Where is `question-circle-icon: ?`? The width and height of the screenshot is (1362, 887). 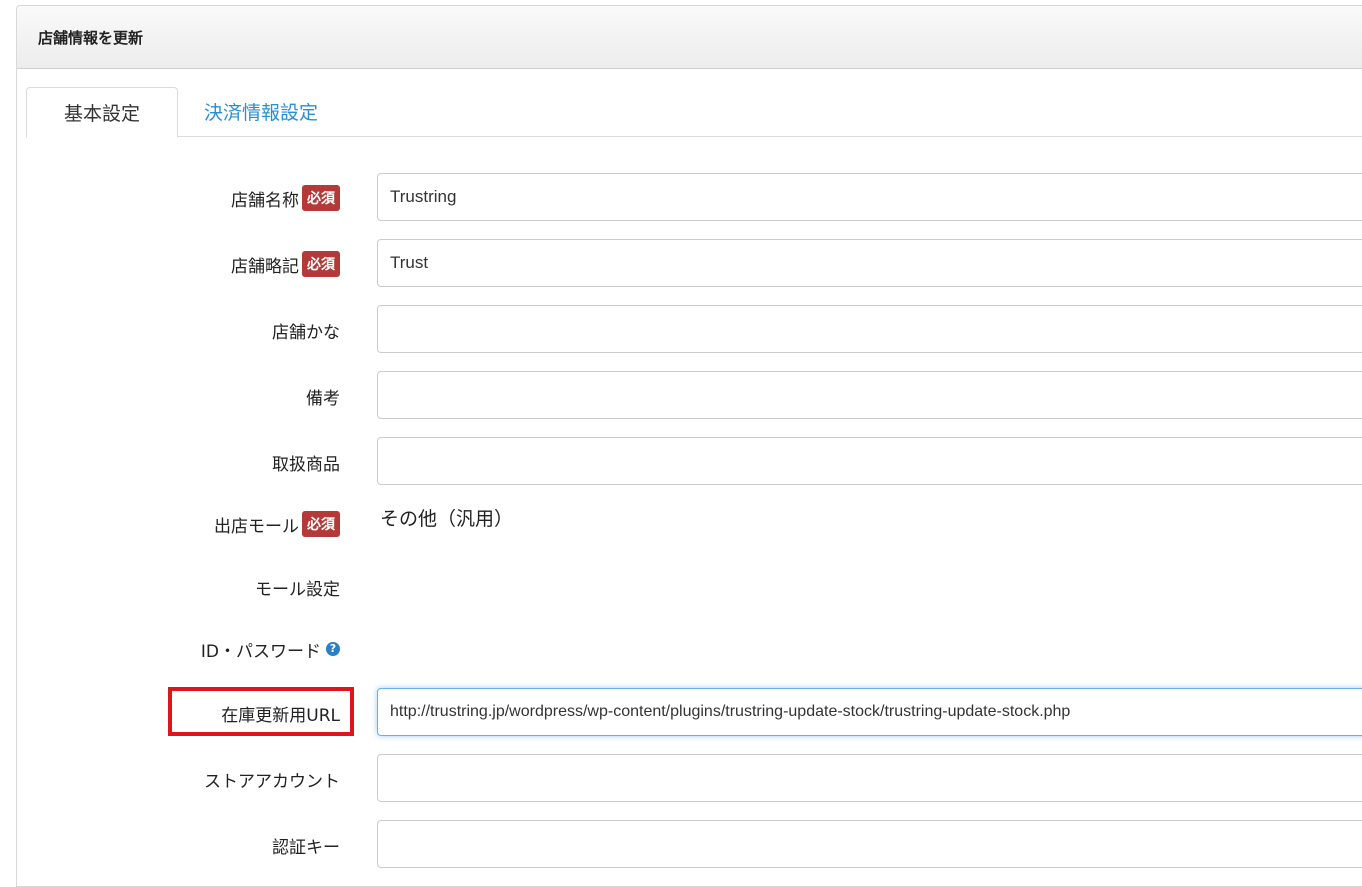
question-circle-icon: ? is located at coordinates (333, 649).